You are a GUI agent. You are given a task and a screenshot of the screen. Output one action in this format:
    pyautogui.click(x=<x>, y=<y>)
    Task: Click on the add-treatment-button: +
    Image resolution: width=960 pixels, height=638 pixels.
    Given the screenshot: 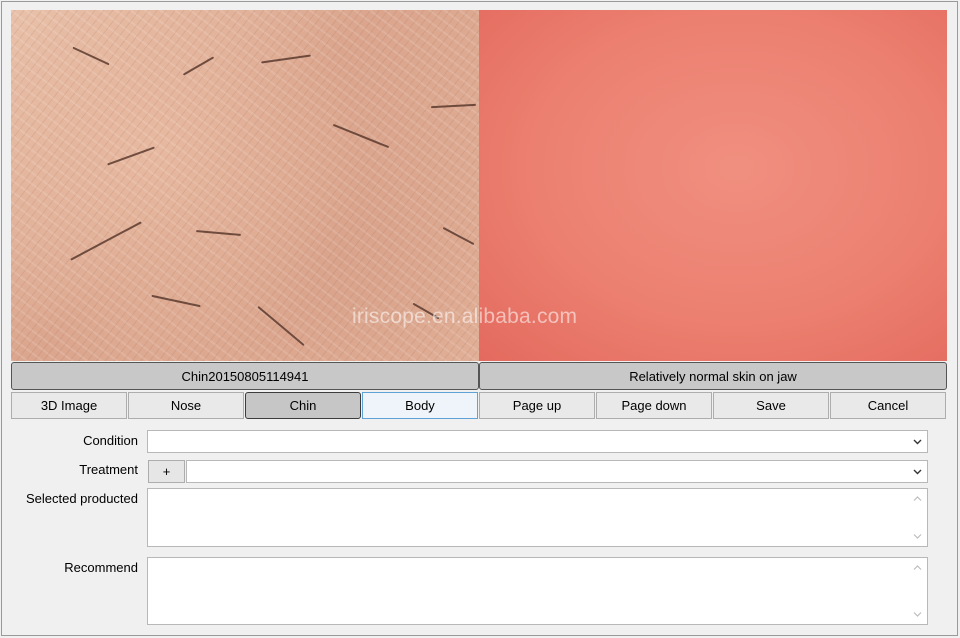 What is the action you would take?
    pyautogui.click(x=166, y=471)
    